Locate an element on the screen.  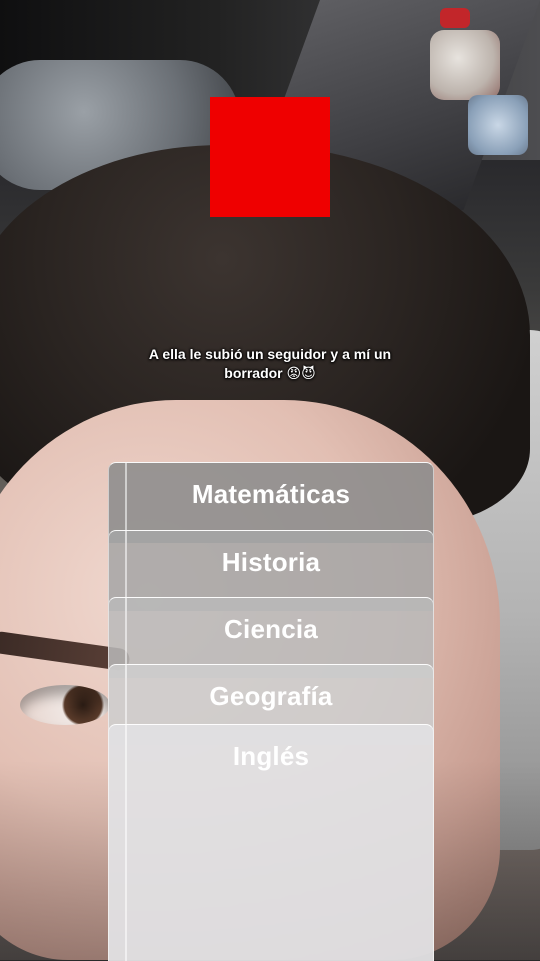
red-square-marker is located at coordinates (270, 157).